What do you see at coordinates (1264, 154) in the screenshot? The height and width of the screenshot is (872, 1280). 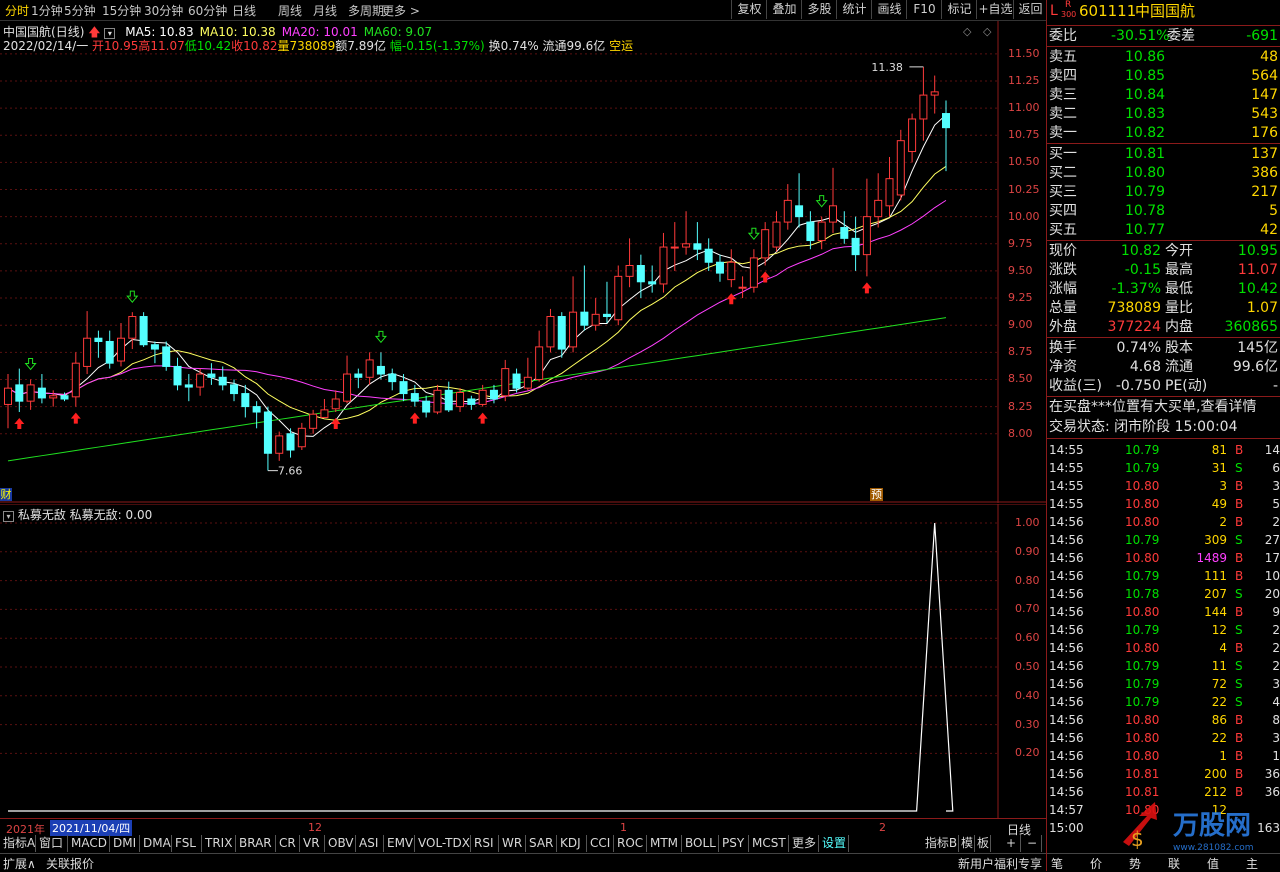 I see `bid-volume: 137` at bounding box center [1264, 154].